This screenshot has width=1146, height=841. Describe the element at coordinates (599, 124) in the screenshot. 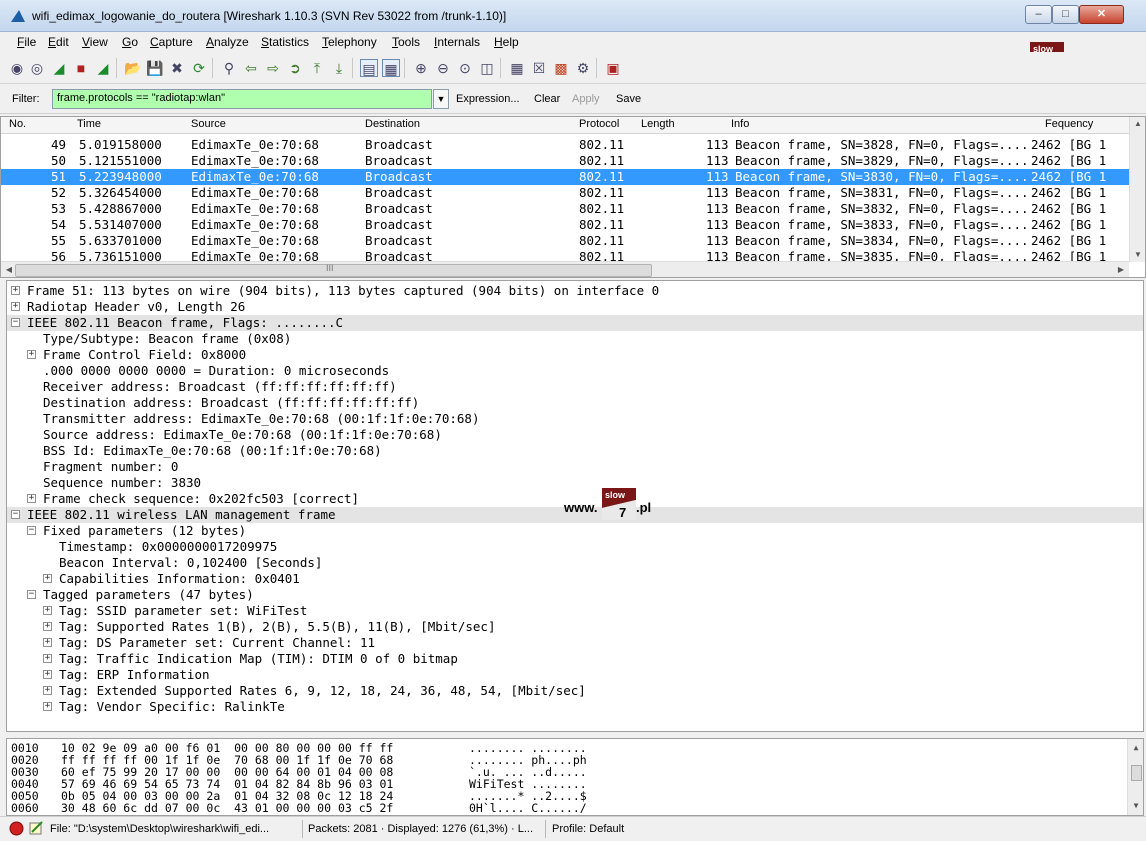

I see `column-header-protocol: Protocol` at that location.